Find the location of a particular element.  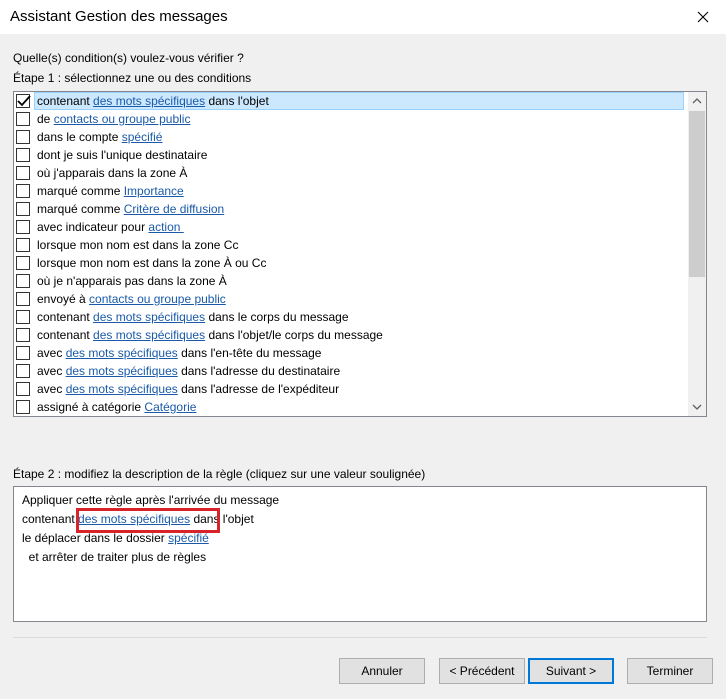

condition-link: Importance is located at coordinates (154, 191).